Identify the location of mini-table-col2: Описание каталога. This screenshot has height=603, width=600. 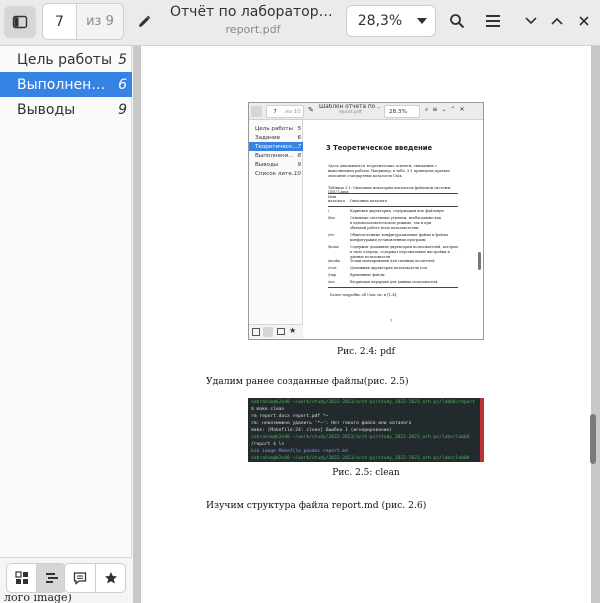
(368, 201).